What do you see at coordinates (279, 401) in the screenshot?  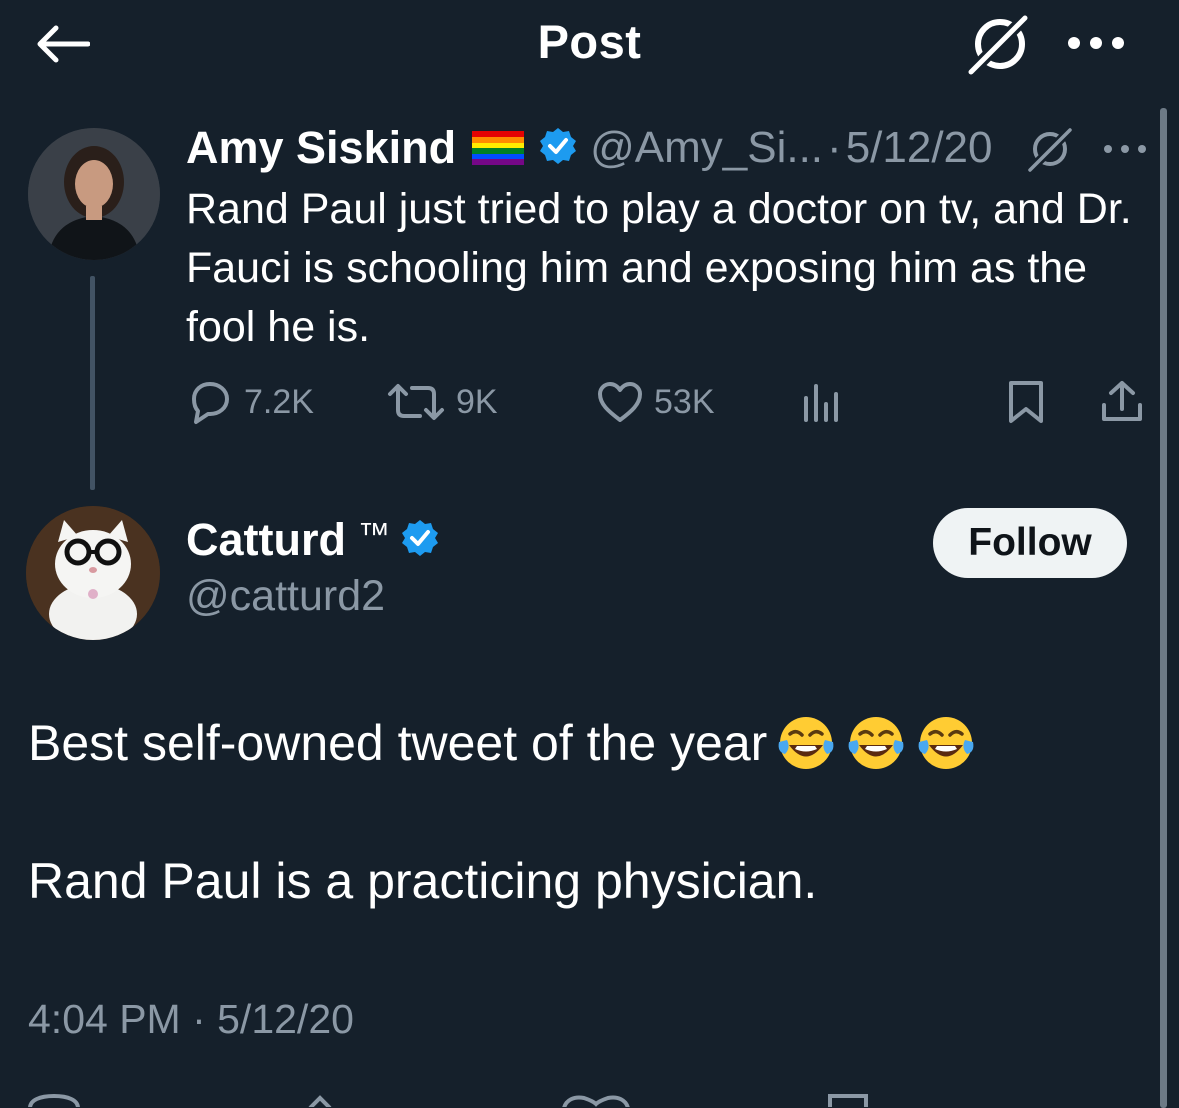 I see `reply-count: 7.2K` at bounding box center [279, 401].